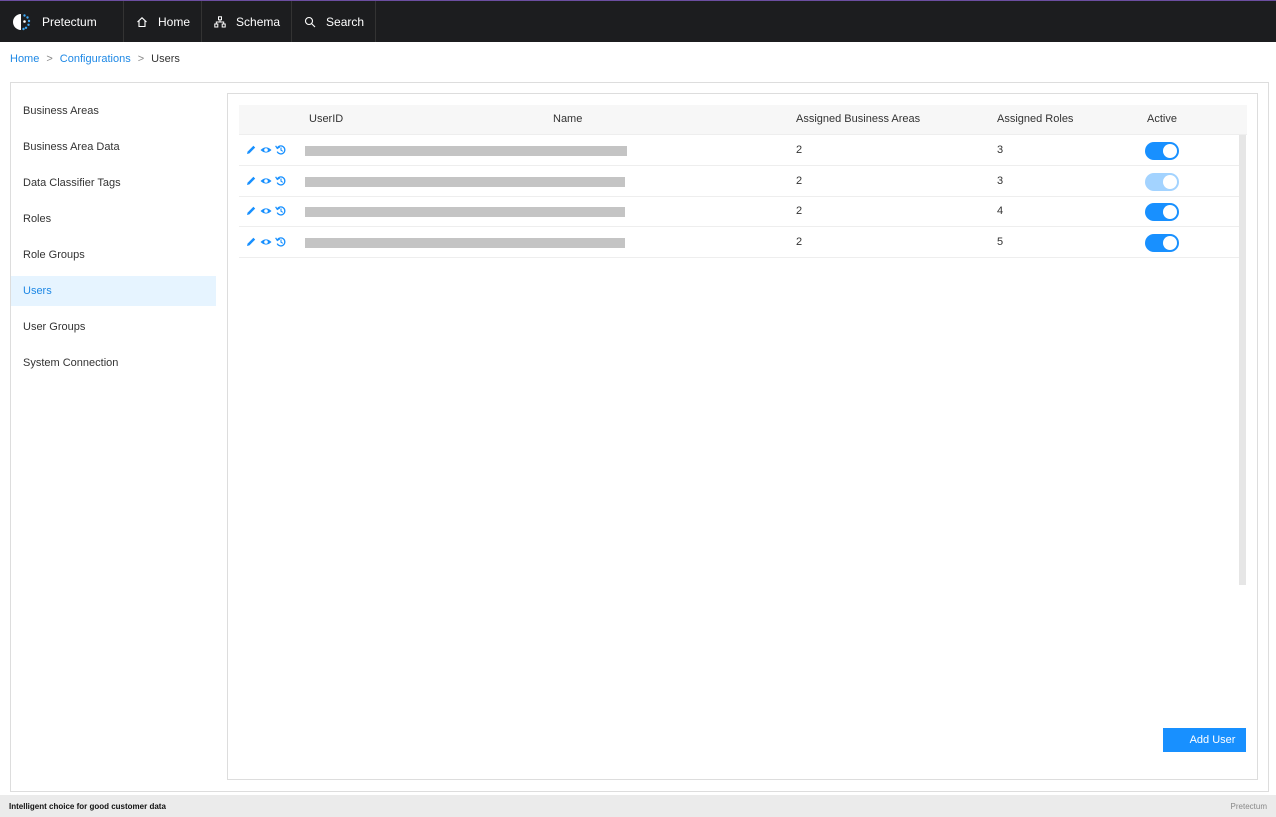 The image size is (1276, 817). Describe the element at coordinates (220, 22) in the screenshot. I see `schema-icon` at that location.